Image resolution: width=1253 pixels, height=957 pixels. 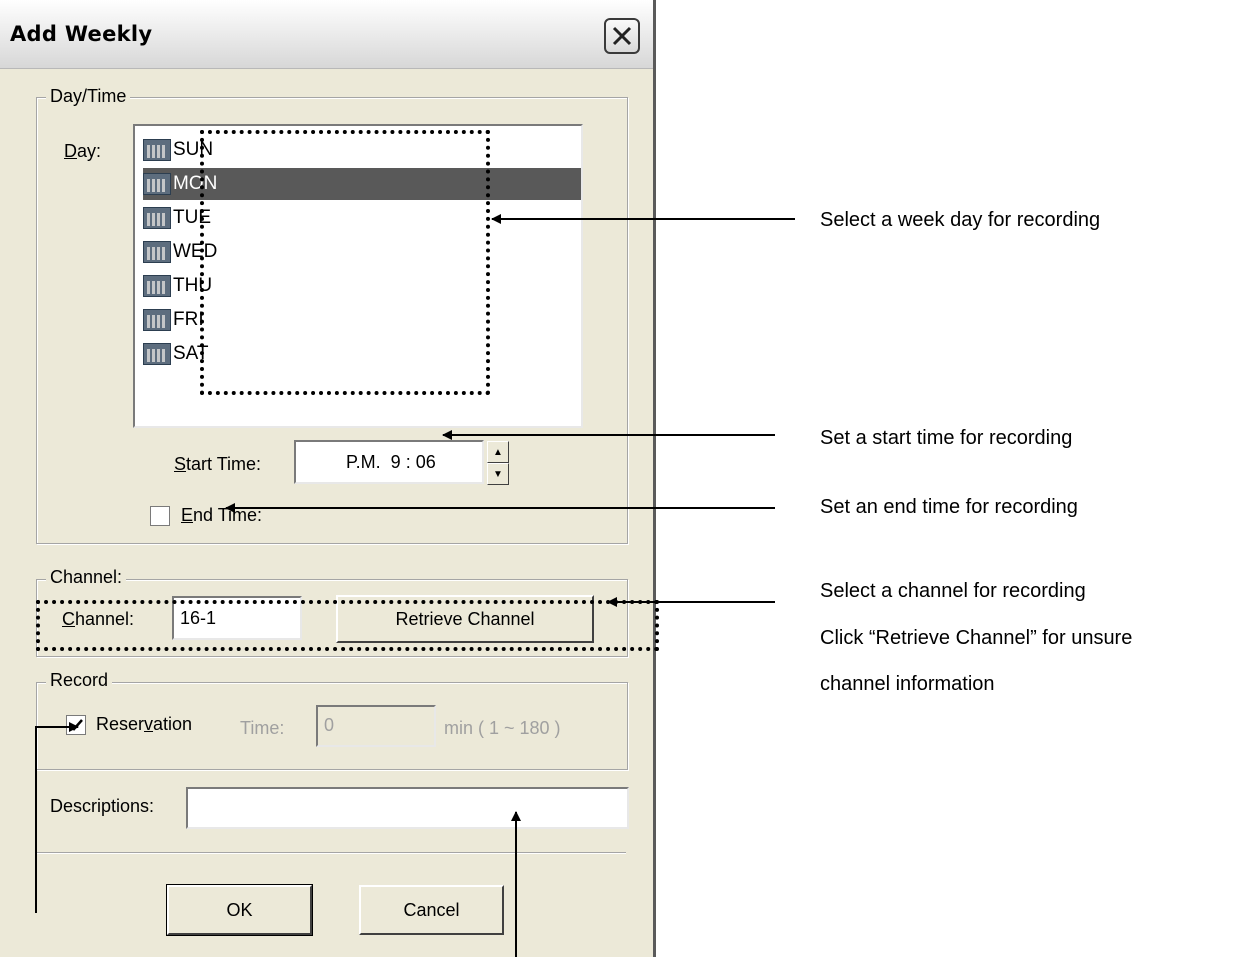 I want to click on title-bar: Add Weekly, so click(x=326, y=34).